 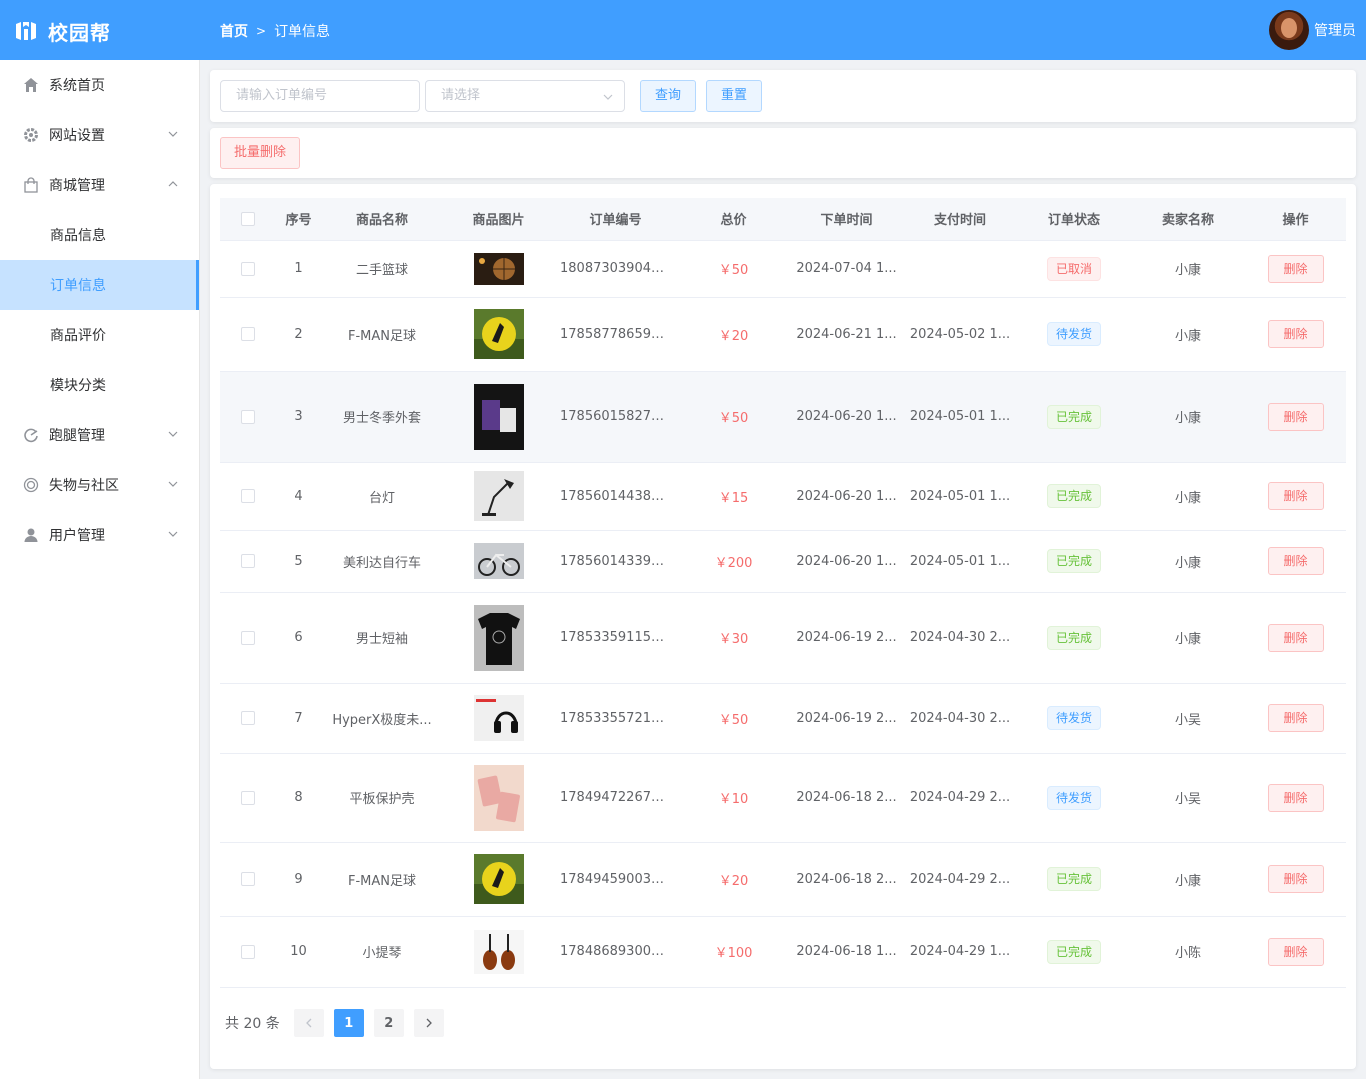 I want to click on column-header: 商品名称, so click(x=382, y=219).